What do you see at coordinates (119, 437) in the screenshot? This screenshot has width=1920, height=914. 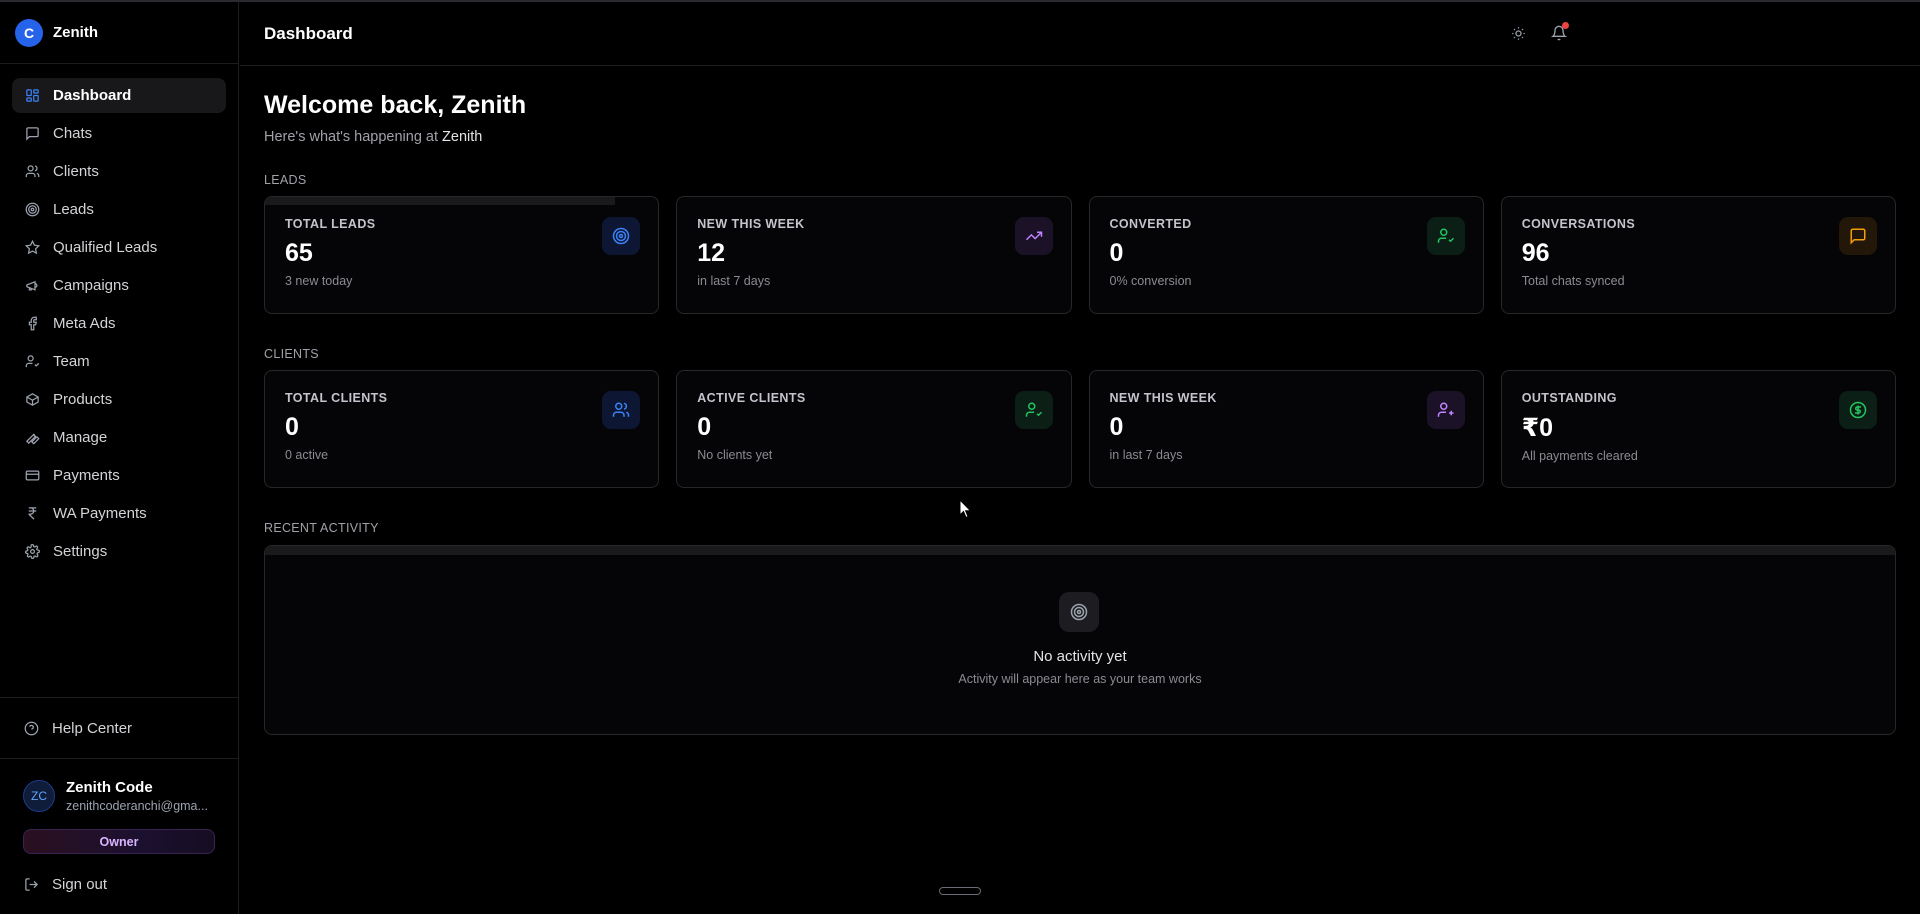 I see `sidebar-item-manage: Manage` at bounding box center [119, 437].